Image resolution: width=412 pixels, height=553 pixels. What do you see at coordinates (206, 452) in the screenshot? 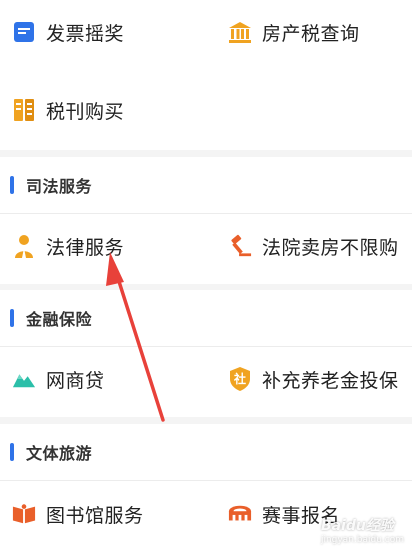
I see `culture-section-header: 文体旅游` at bounding box center [206, 452].